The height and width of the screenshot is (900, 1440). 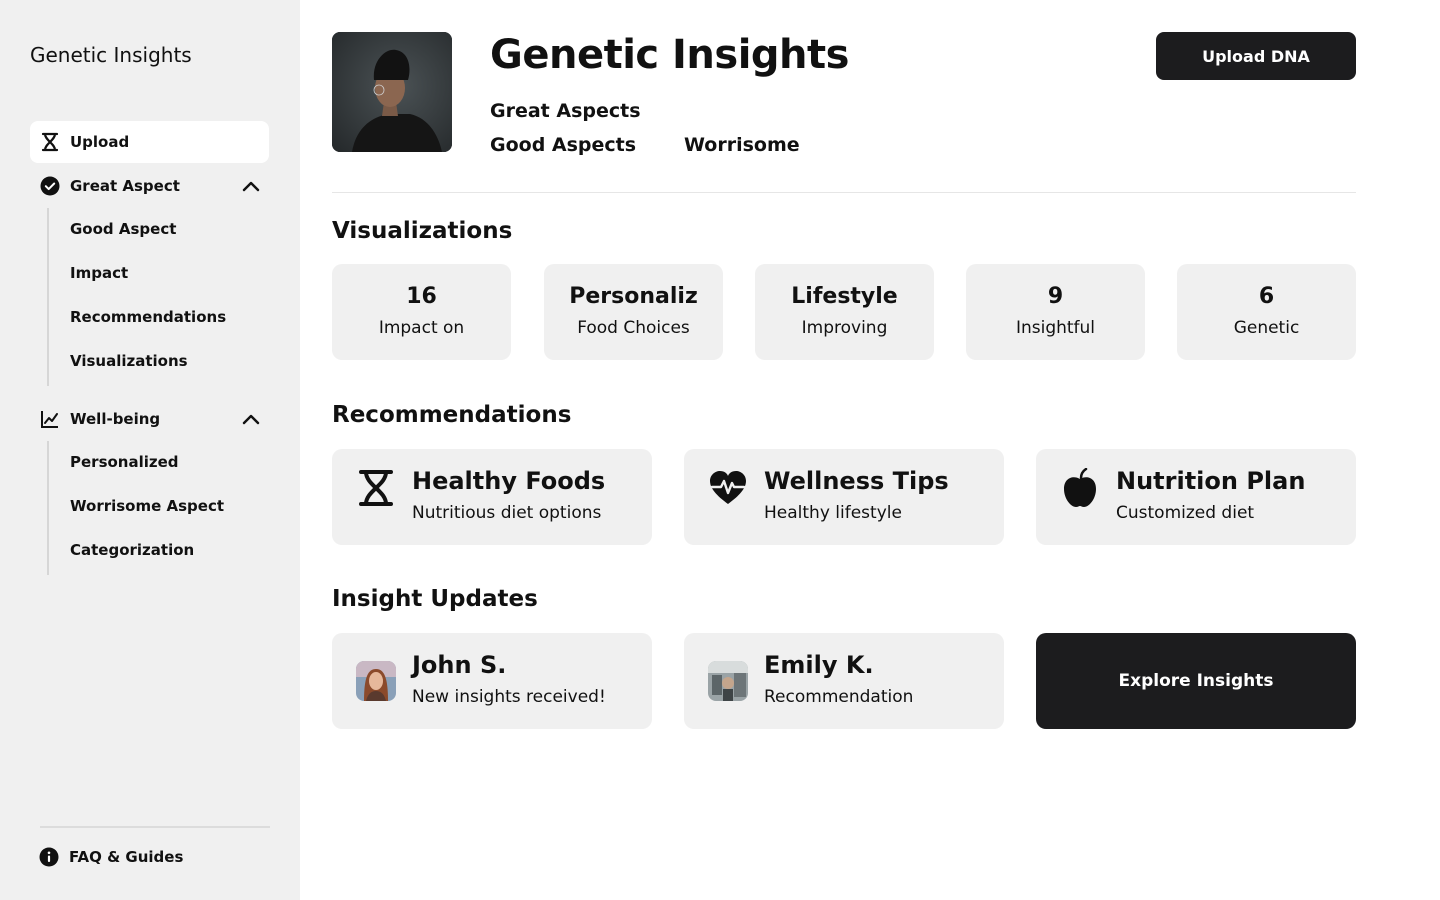 I want to click on update-message: Recommendation, so click(x=839, y=697).